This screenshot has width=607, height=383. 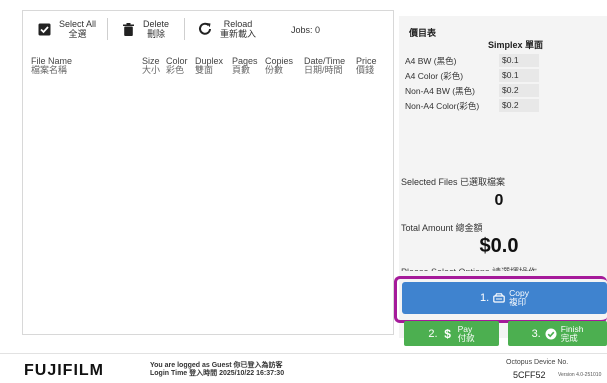 I want to click on col-label-zh: 檔案名稱, so click(x=49, y=70).